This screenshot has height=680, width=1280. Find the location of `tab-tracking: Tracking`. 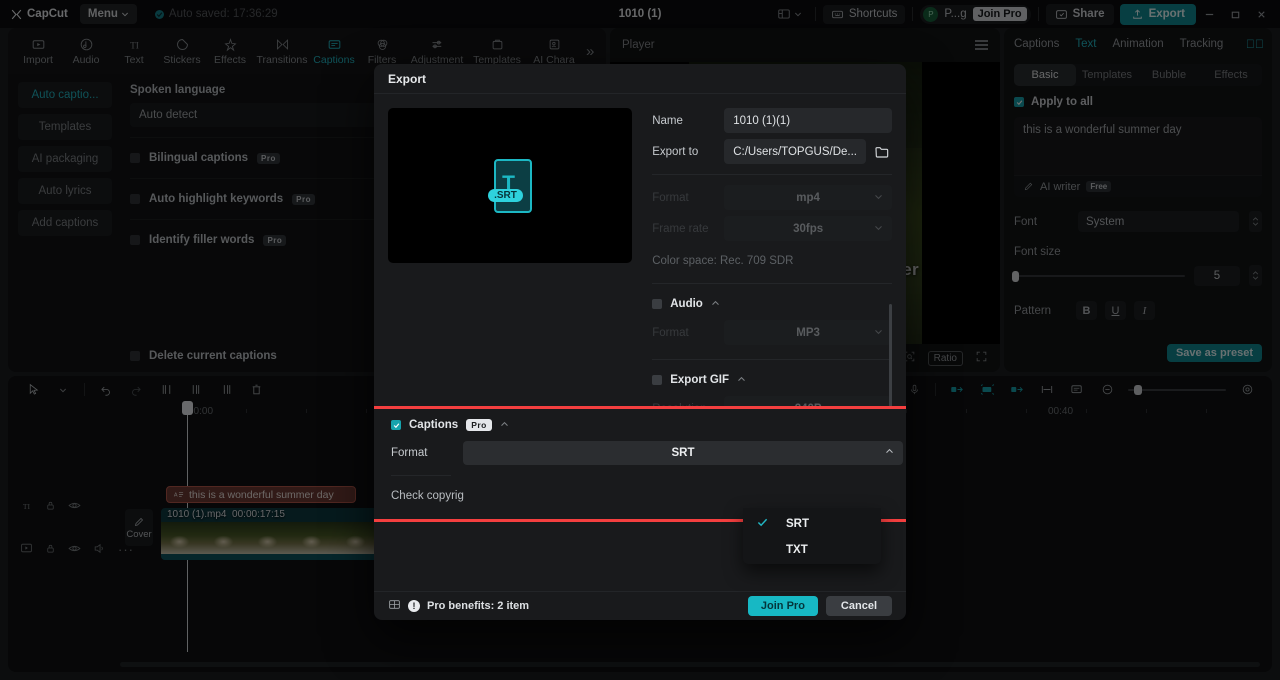

tab-tracking: Tracking is located at coordinates (1202, 44).